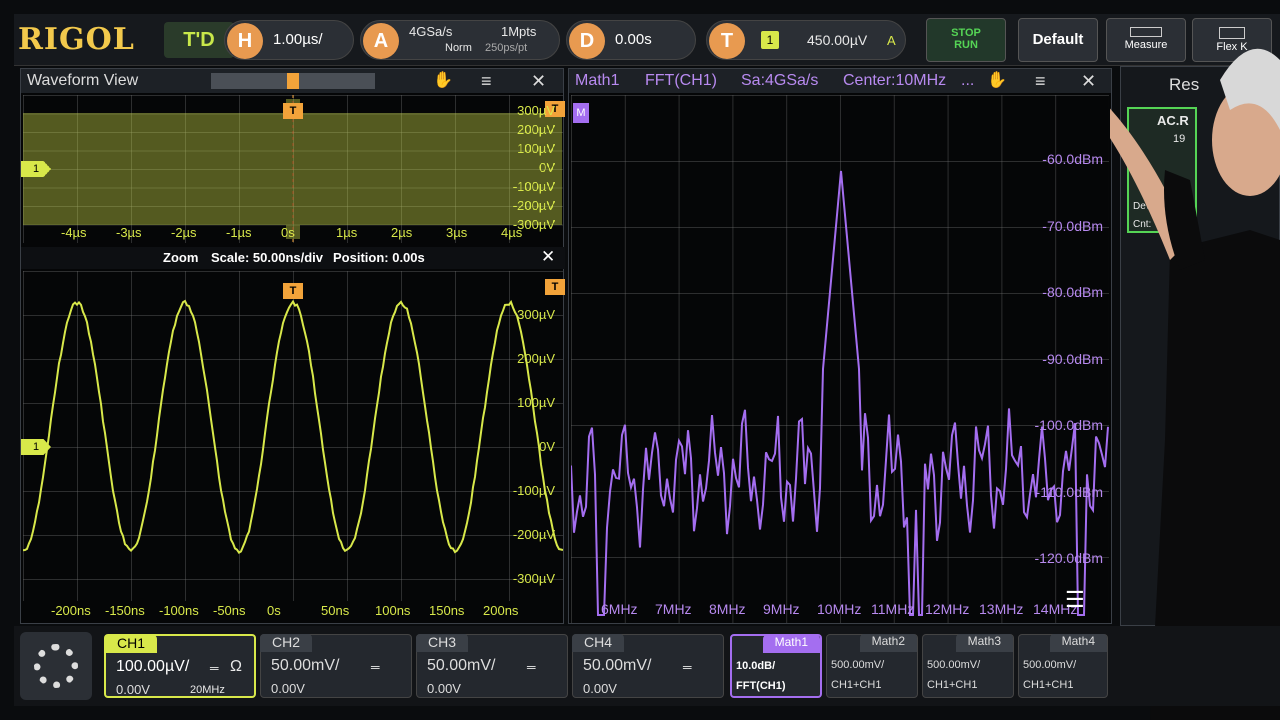 The width and height of the screenshot is (1280, 720). I want to click on math-4-scale: 500.00mV/, so click(1049, 665).